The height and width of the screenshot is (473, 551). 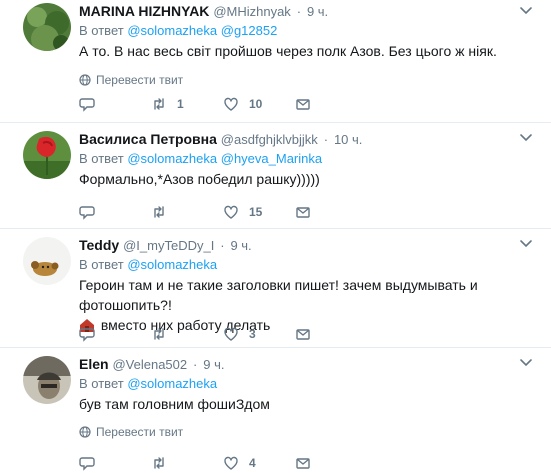 What do you see at coordinates (180, 104) in the screenshot?
I see `retweet-count: 1` at bounding box center [180, 104].